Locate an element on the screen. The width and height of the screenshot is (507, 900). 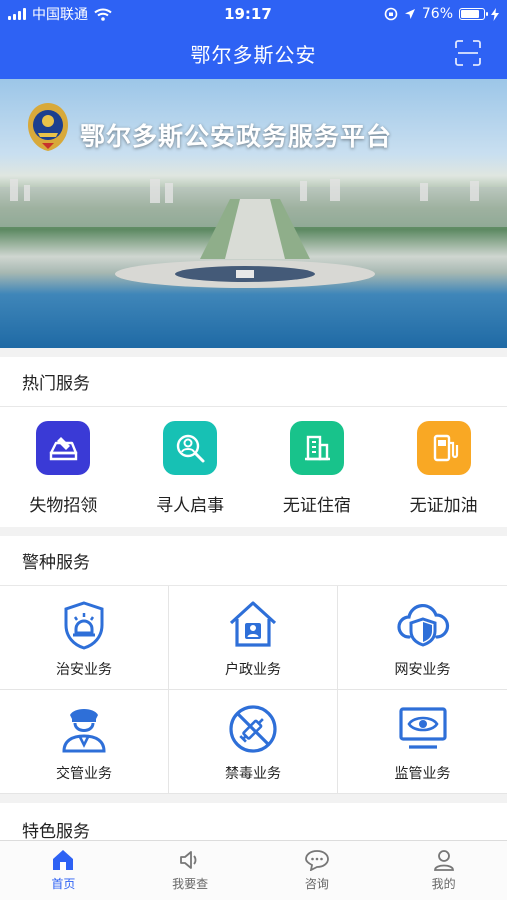
user-icon is located at coordinates (443, 860).